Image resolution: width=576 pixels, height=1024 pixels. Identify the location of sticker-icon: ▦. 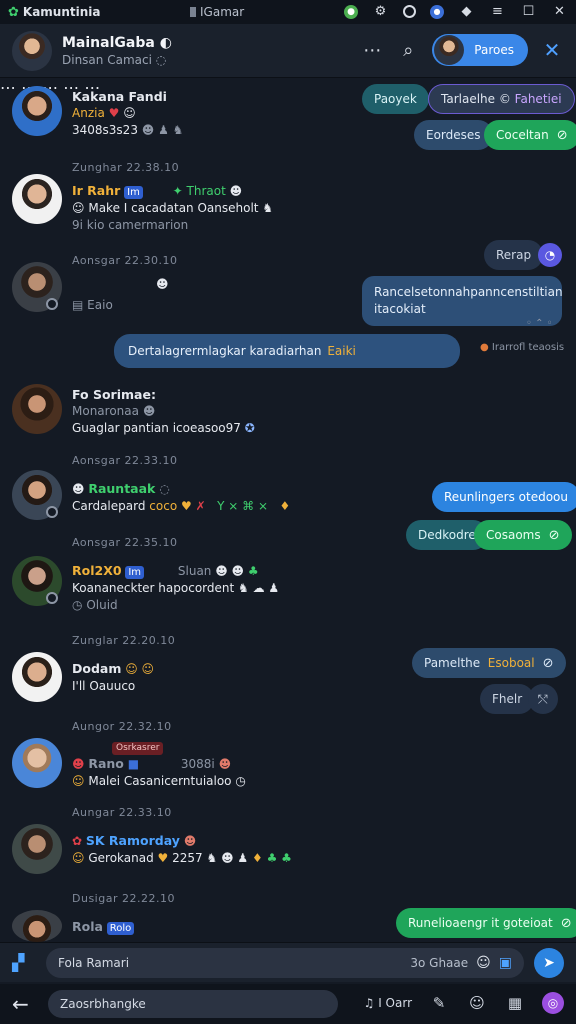
(515, 1003).